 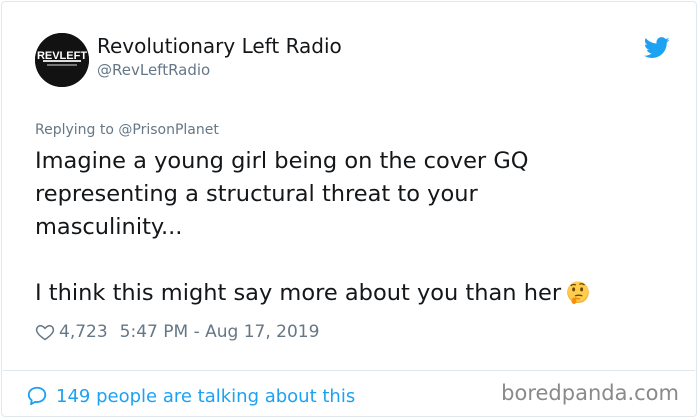 I want to click on display-name: Revolutionary Left Radio, so click(x=219, y=46).